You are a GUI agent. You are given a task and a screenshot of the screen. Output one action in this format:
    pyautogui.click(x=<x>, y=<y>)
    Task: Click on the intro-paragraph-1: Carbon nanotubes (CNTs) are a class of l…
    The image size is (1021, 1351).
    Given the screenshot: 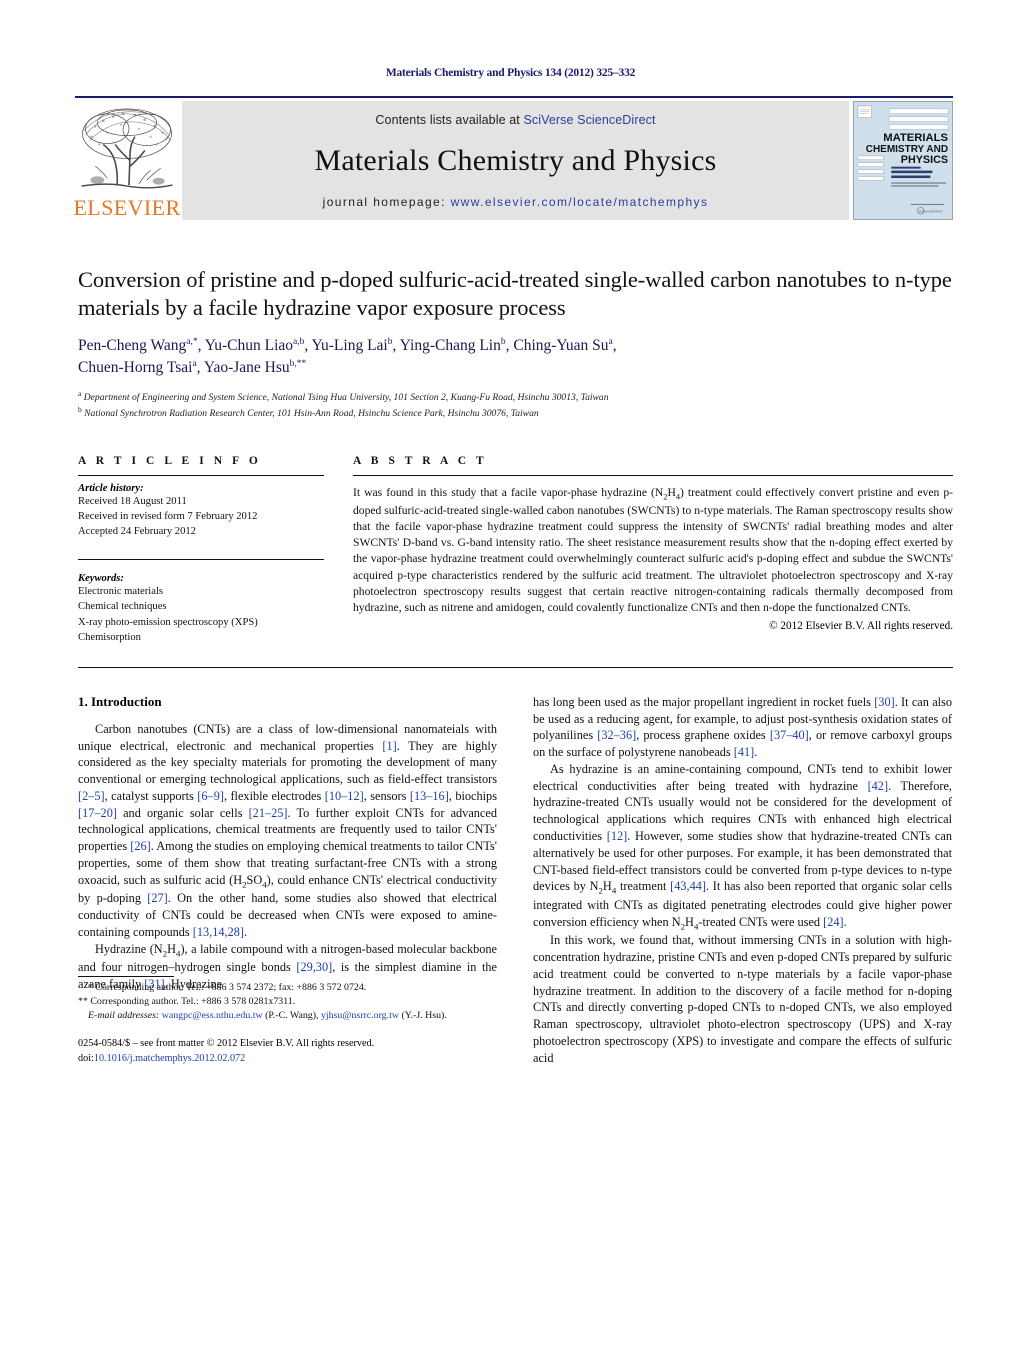 What is the action you would take?
    pyautogui.click(x=288, y=830)
    